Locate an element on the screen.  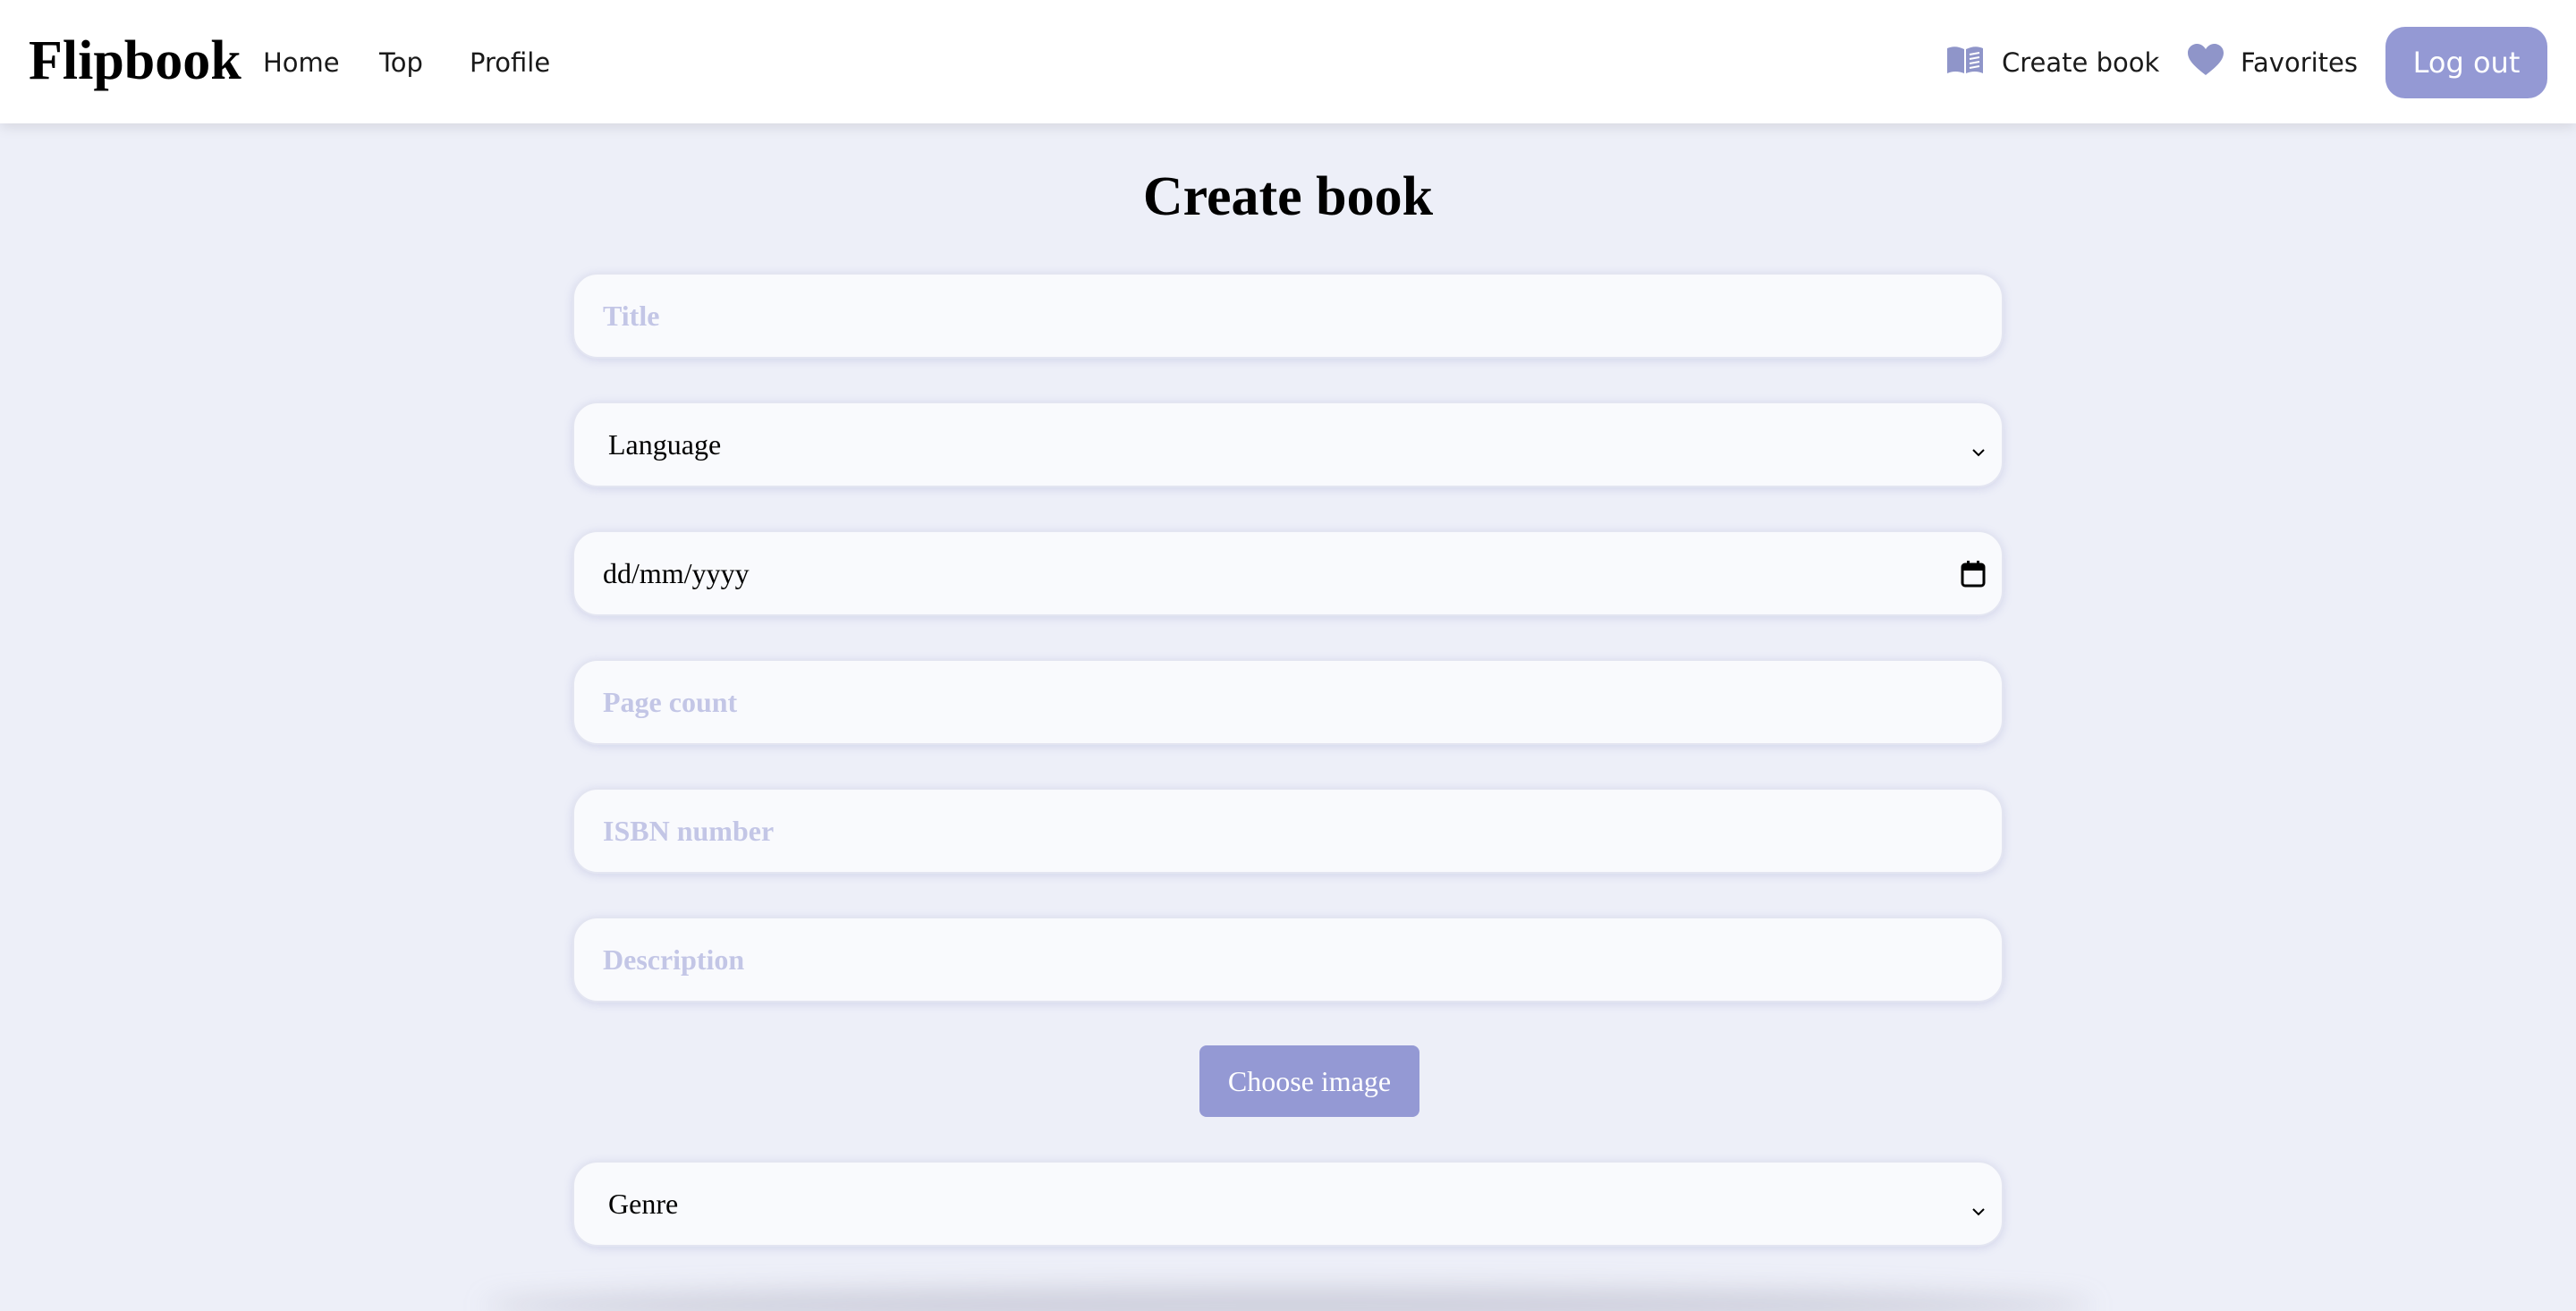
choose-image-button: Choose image is located at coordinates (1309, 1081).